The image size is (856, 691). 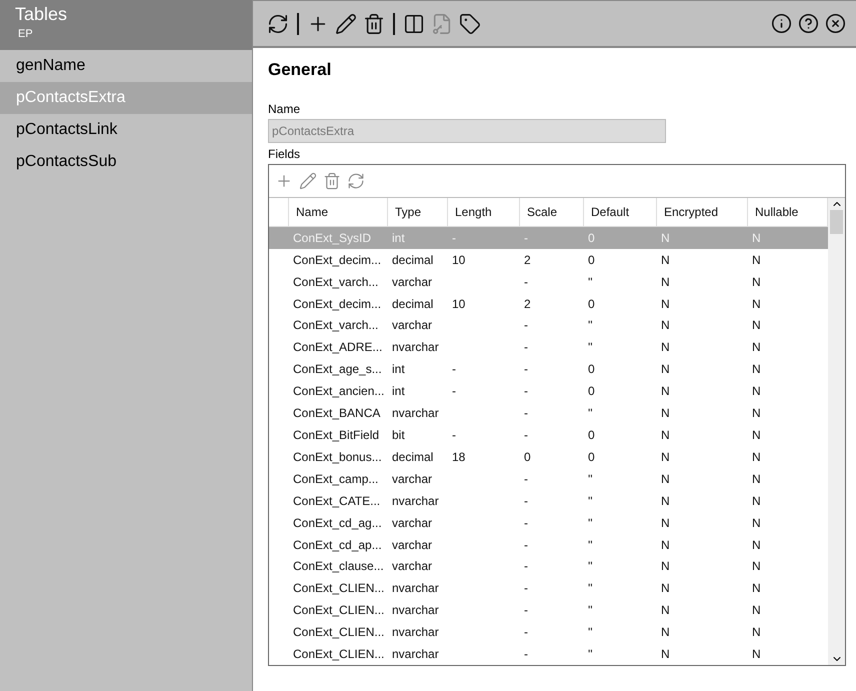 I want to click on section-title: General, so click(x=300, y=70).